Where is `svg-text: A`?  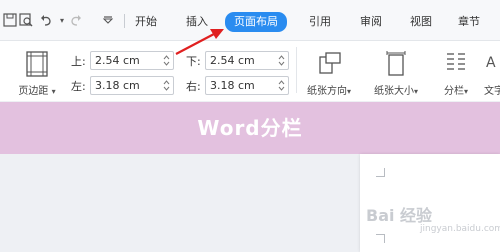
svg-text: A is located at coordinates (491, 63).